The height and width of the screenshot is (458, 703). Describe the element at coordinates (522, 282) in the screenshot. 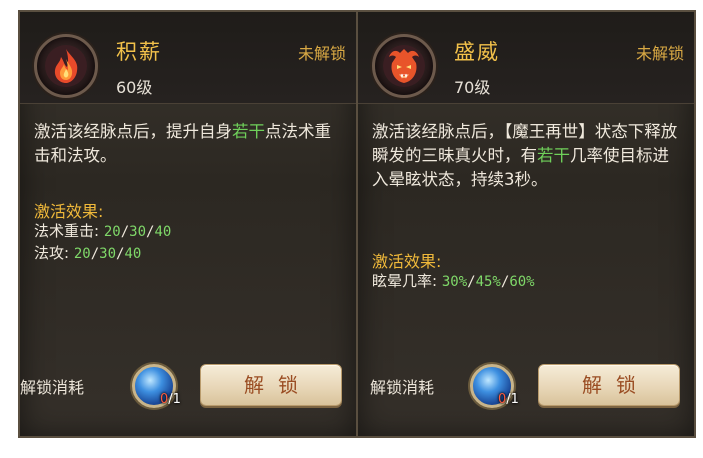

I see `effect-value: 60%` at that location.